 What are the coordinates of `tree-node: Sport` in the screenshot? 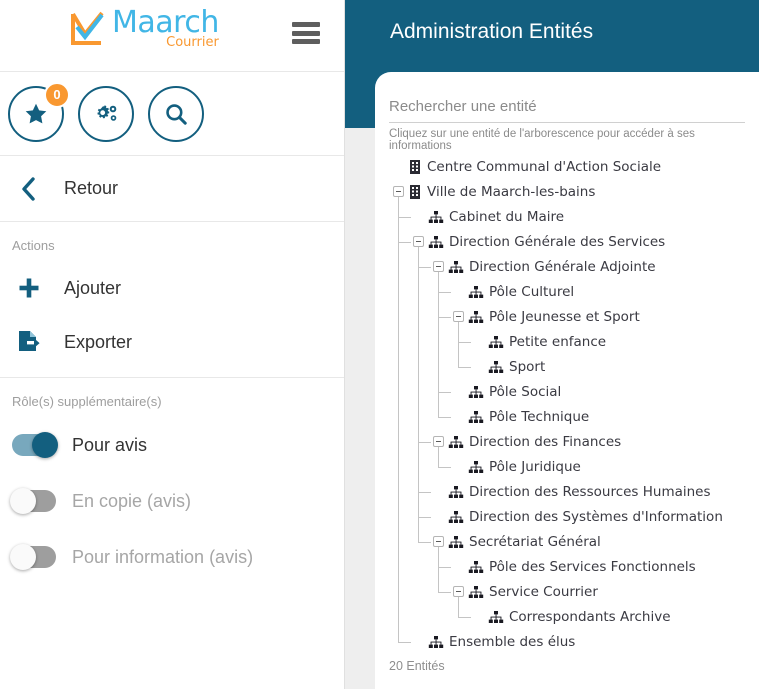 It's located at (572, 366).